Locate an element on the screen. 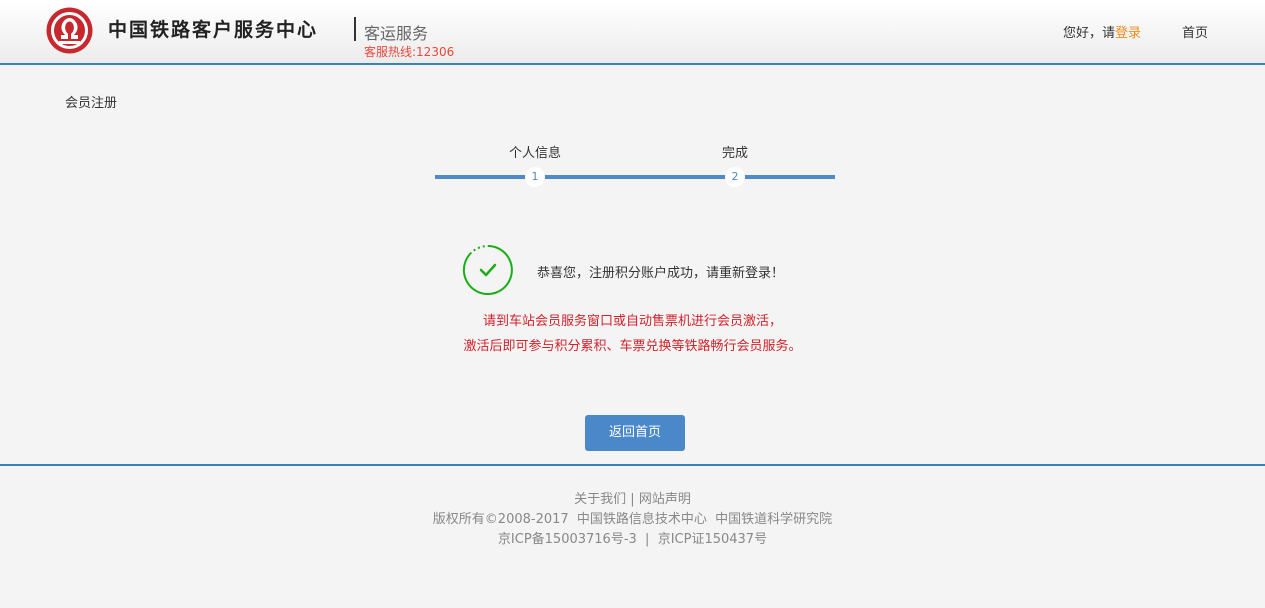  activation-note-line1: 请到车站会员服务窗口或自动售票机进行会员激活， is located at coordinates (632, 321).